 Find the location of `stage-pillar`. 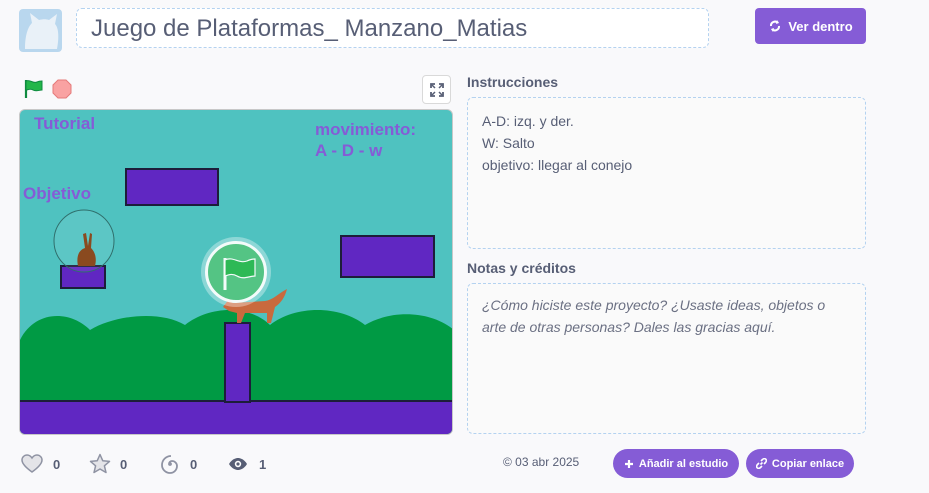

stage-pillar is located at coordinates (237, 362).